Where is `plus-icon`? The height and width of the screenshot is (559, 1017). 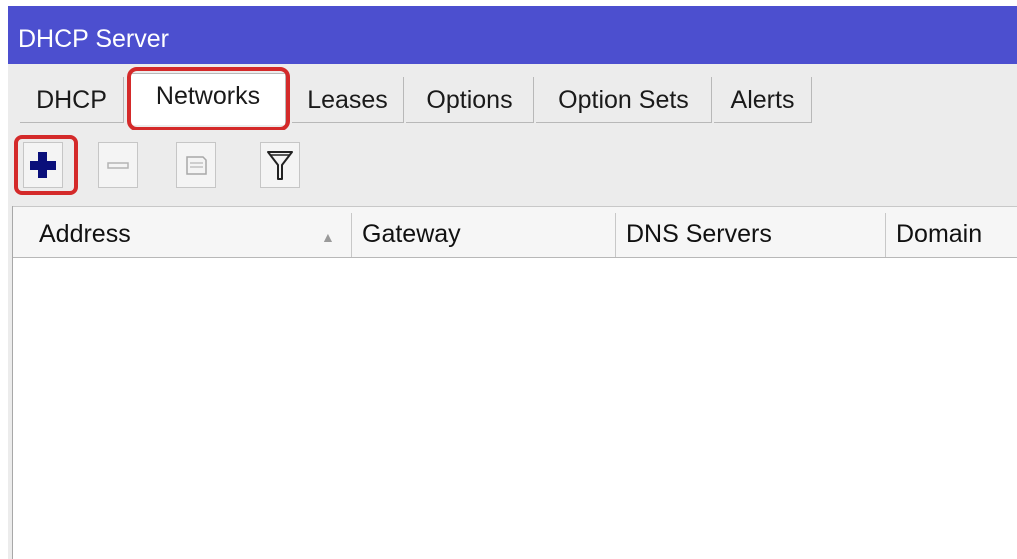
plus-icon is located at coordinates (43, 165).